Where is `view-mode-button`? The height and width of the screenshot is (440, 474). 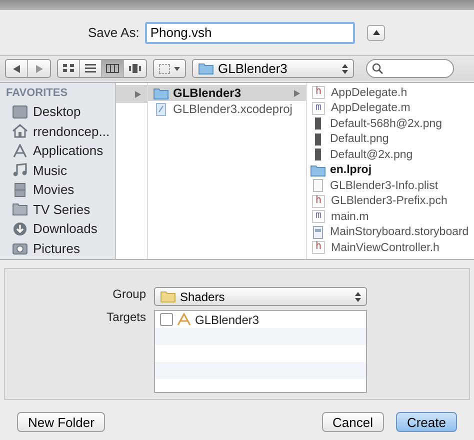
view-mode-button is located at coordinates (113, 68).